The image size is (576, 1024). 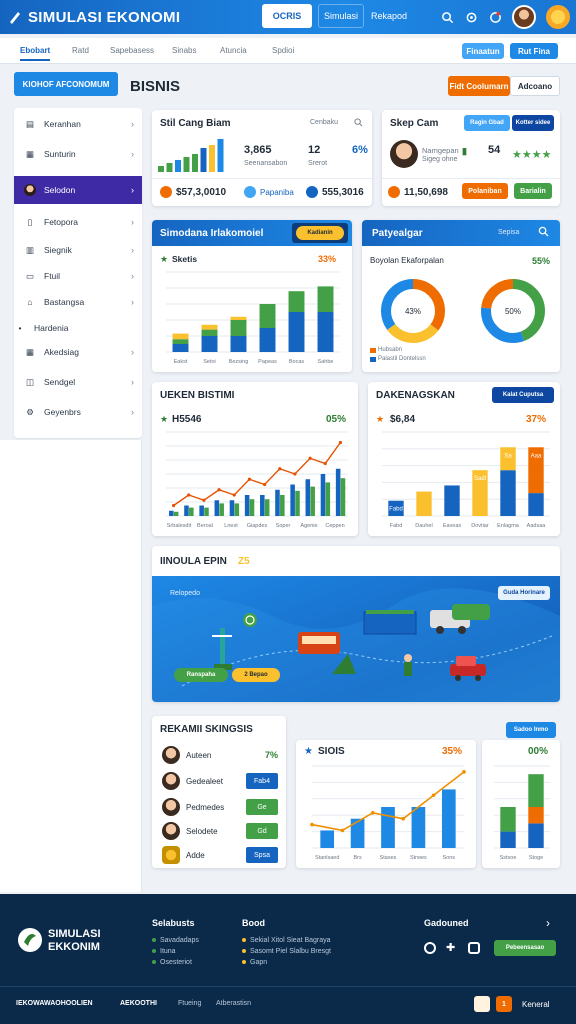 What do you see at coordinates (164, 259) in the screenshot?
I see `star-icon: ★` at bounding box center [164, 259].